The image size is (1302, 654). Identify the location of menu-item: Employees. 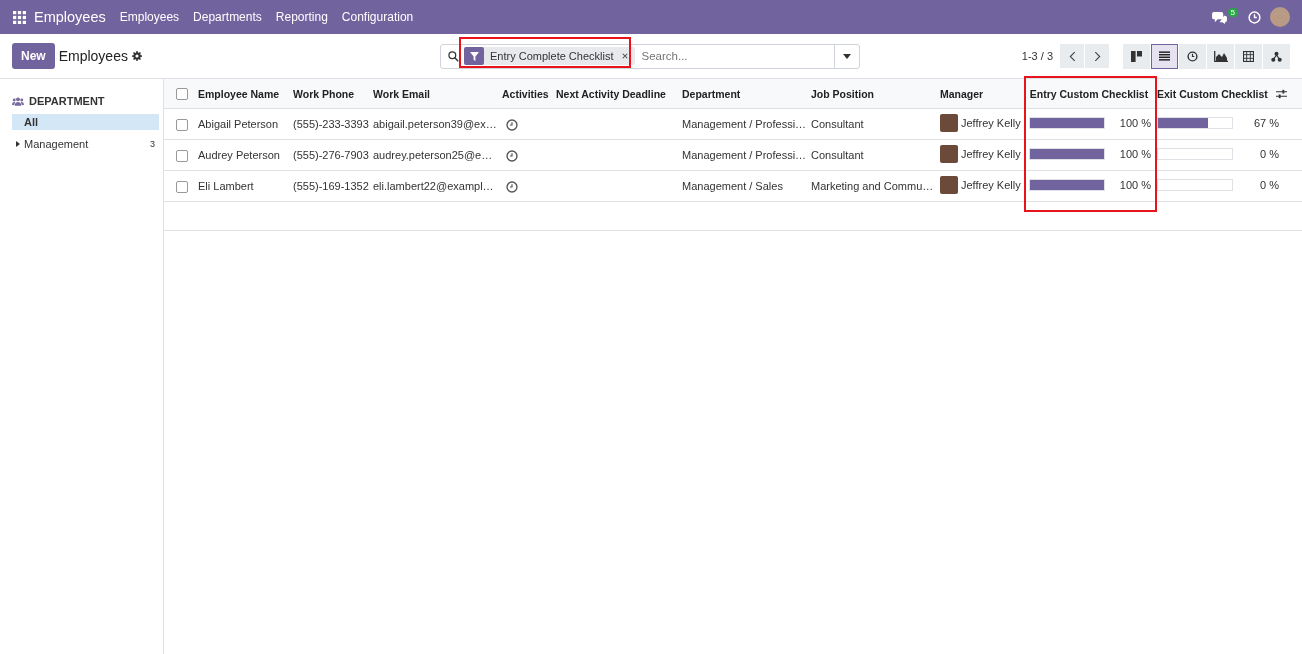
(149, 17).